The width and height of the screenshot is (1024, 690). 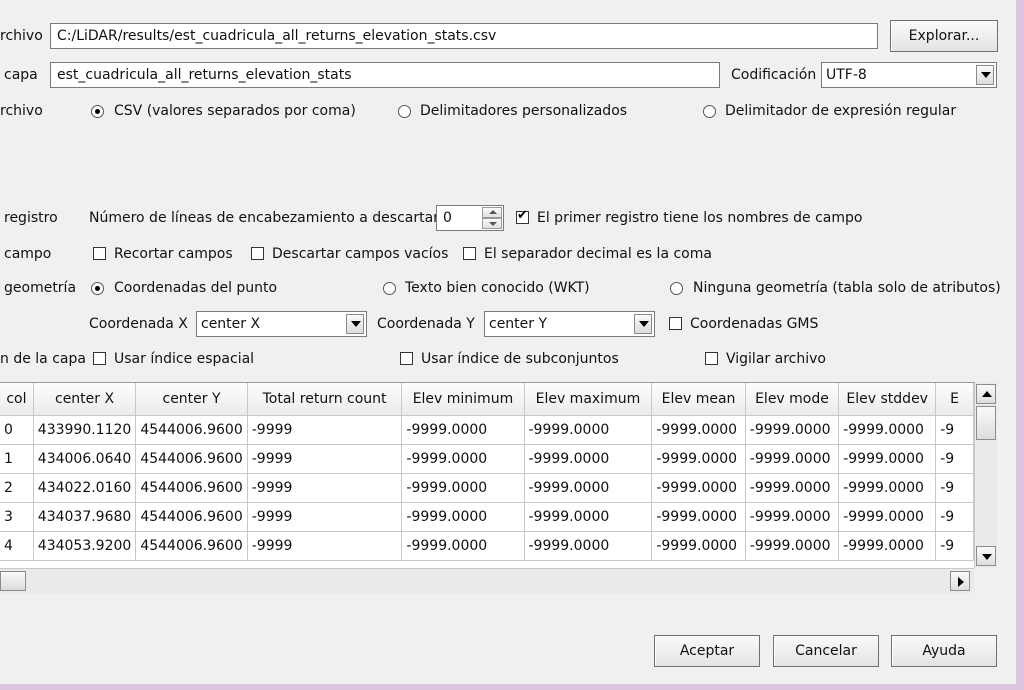 I want to click on table-cell: 4, so click(x=17, y=546).